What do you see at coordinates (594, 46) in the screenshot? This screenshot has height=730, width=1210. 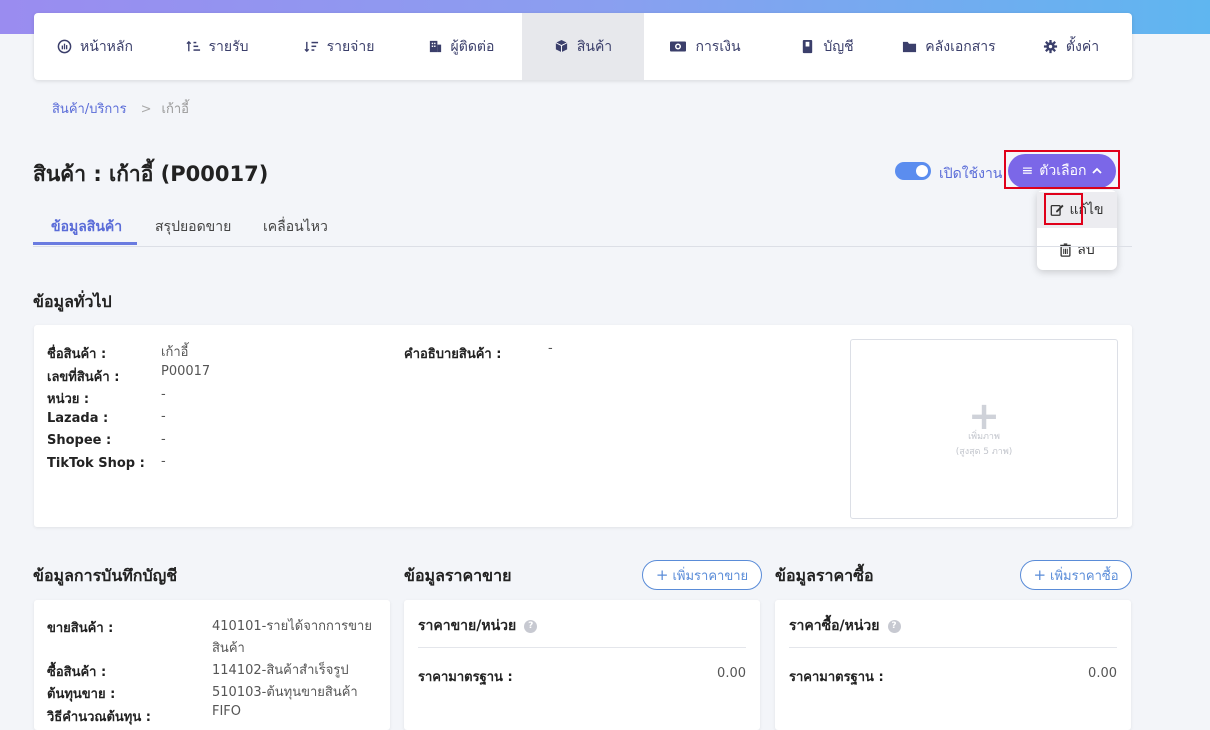 I see `nav-label: สินค้า` at bounding box center [594, 46].